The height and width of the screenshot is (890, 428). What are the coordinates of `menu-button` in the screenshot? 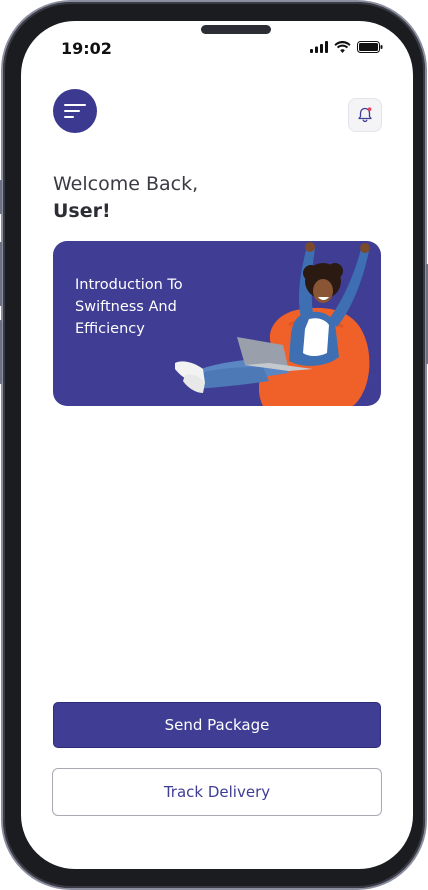 It's located at (75, 111).